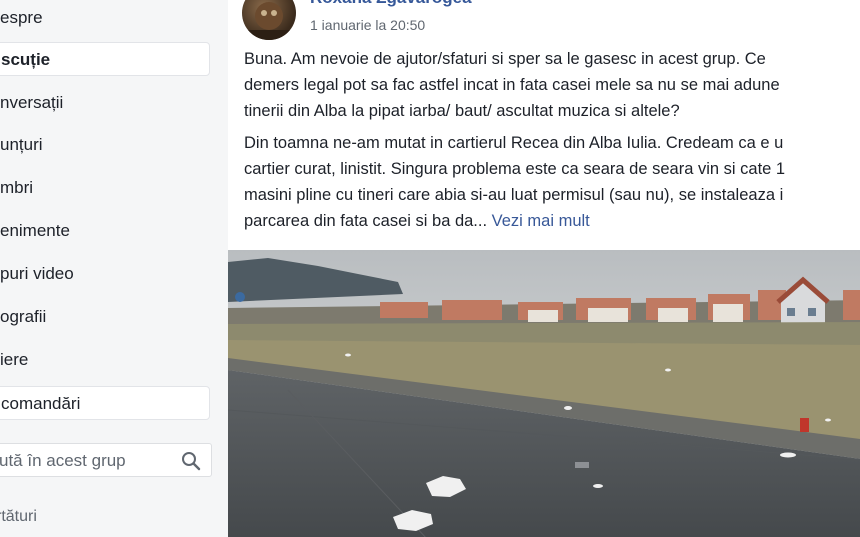 The height and width of the screenshot is (537, 860). What do you see at coordinates (541, 221) in the screenshot?
I see `see-more-link: Vezi mai mult` at bounding box center [541, 221].